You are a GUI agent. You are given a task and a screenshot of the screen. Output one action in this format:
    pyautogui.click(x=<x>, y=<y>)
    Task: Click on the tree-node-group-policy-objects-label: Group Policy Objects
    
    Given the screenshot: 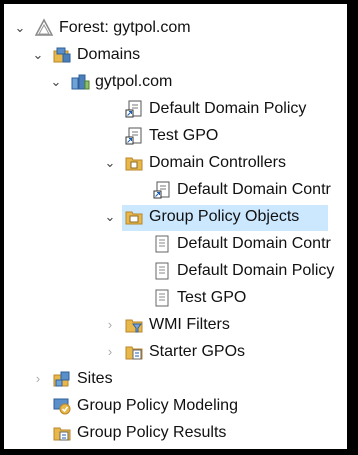 What is the action you would take?
    pyautogui.click(x=224, y=216)
    